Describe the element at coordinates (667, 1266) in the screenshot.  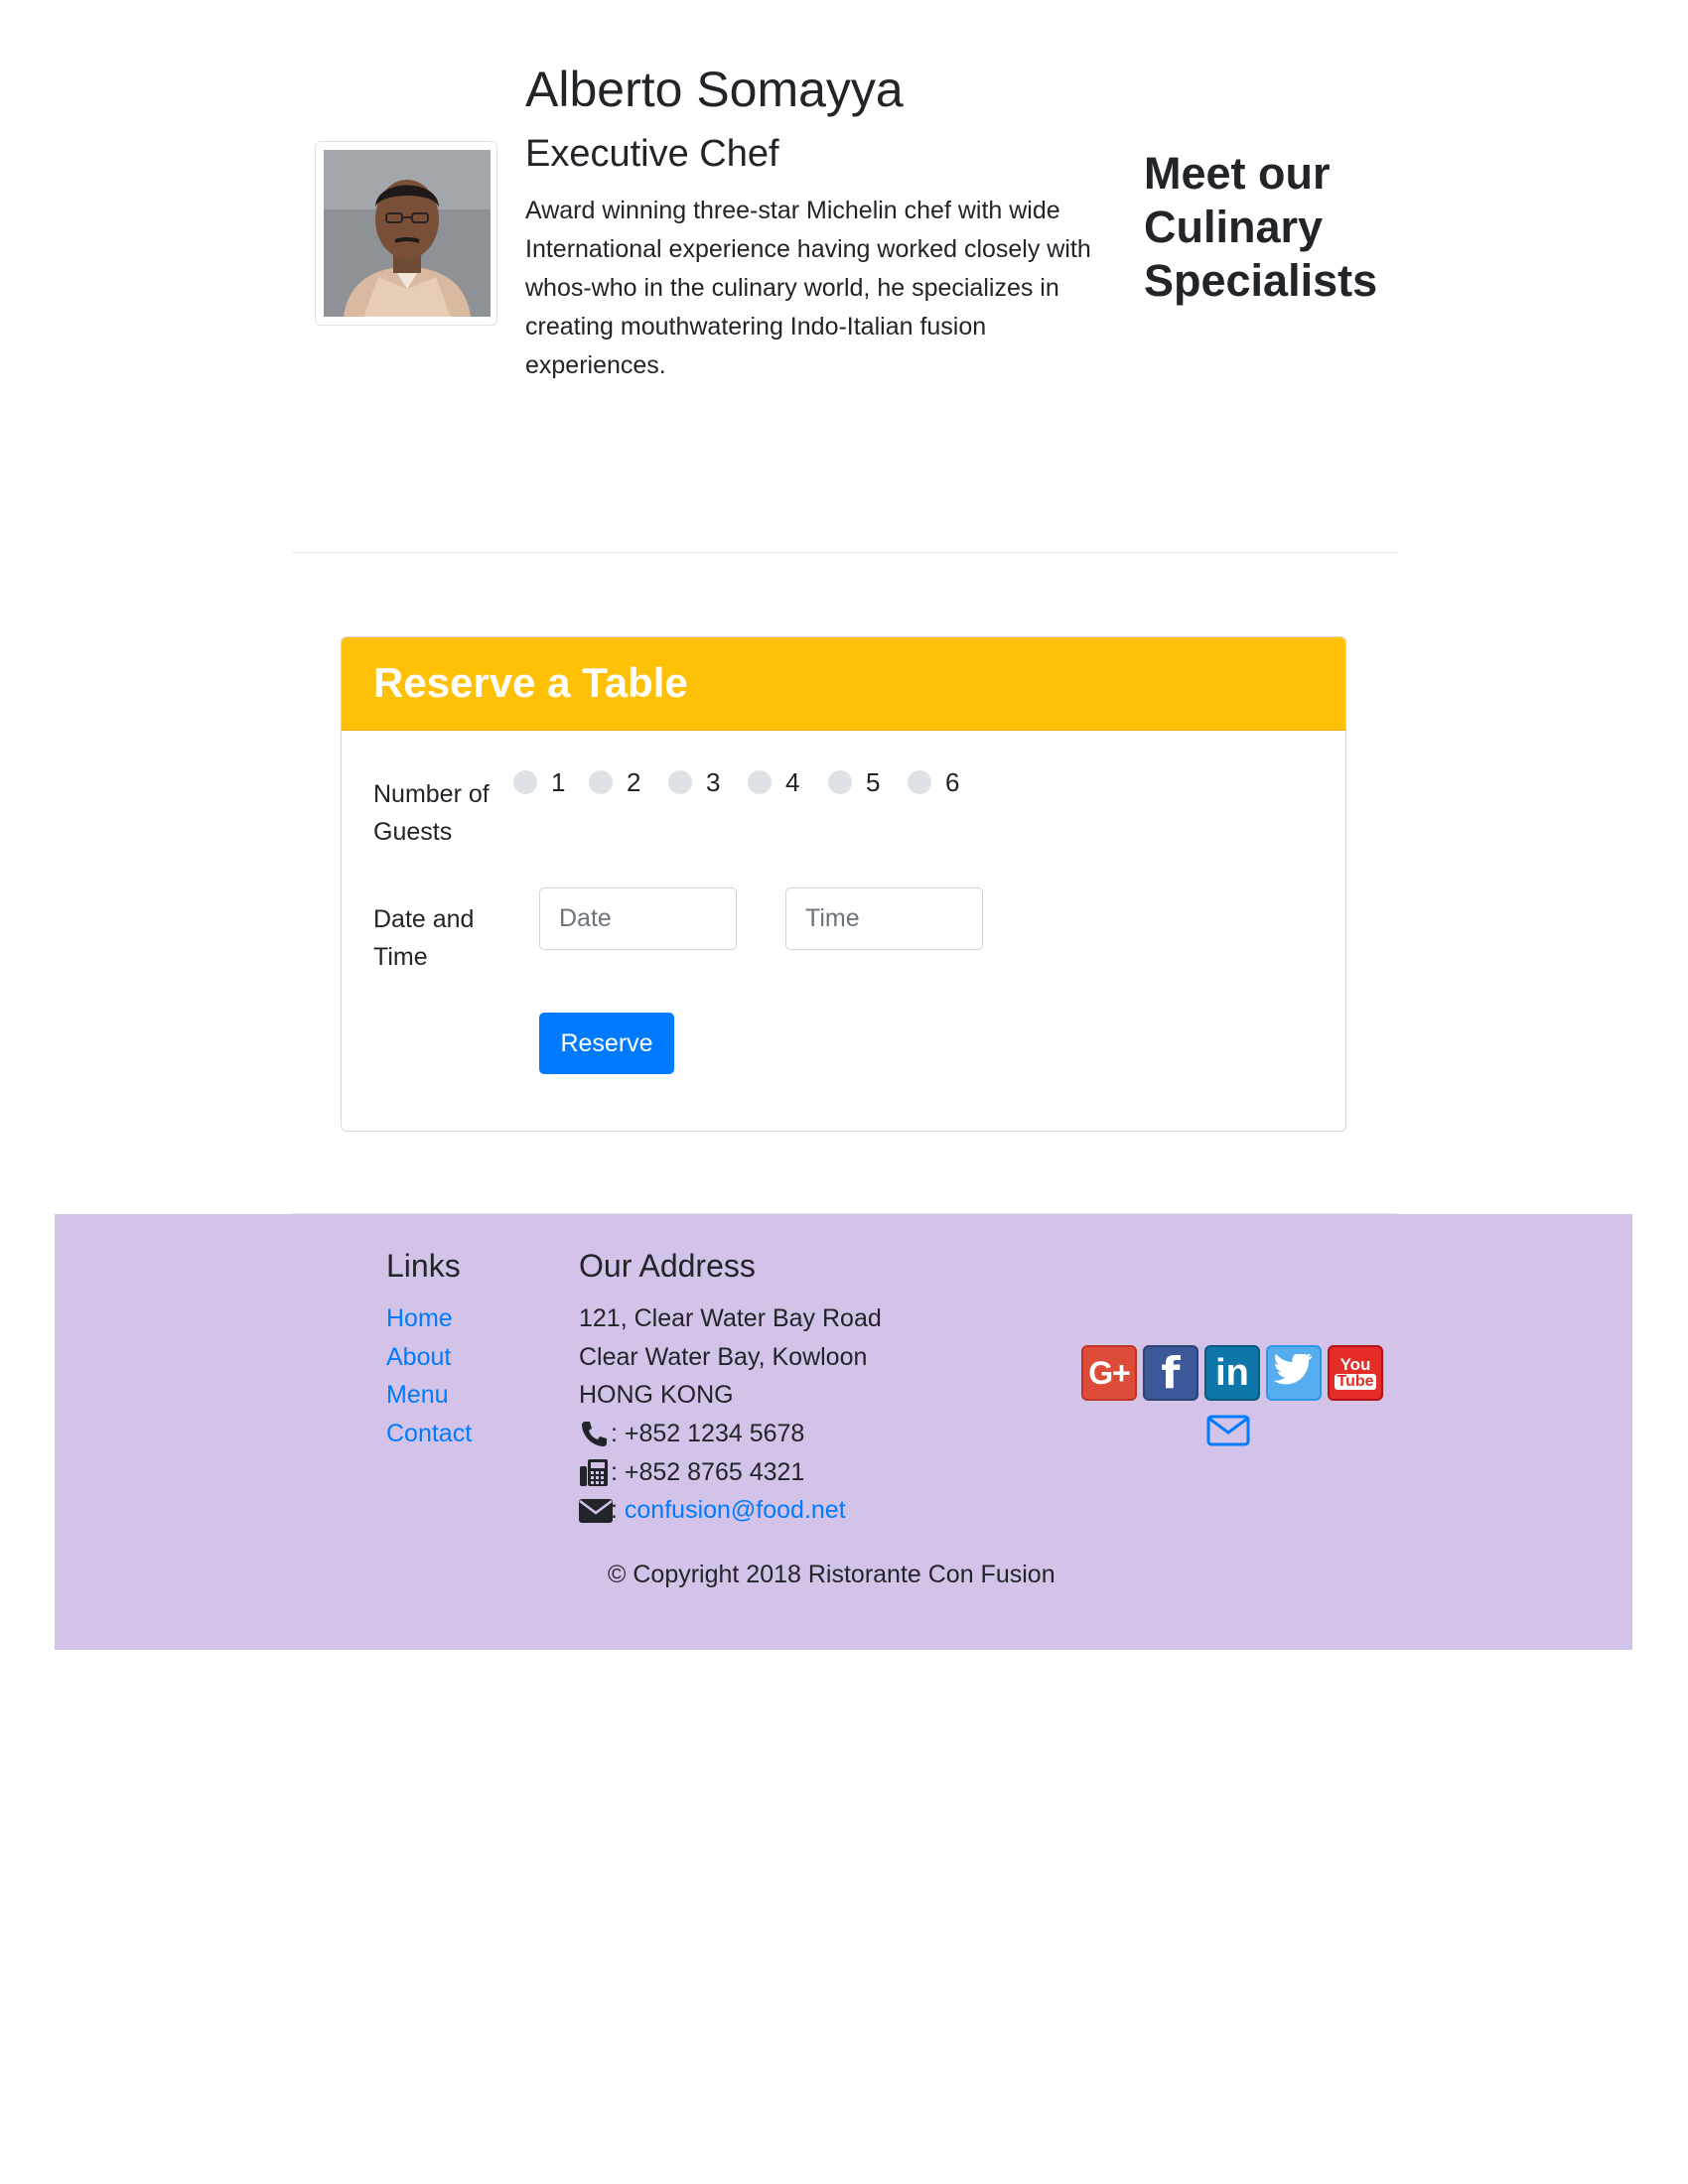
I see `address-heading: Our Address` at that location.